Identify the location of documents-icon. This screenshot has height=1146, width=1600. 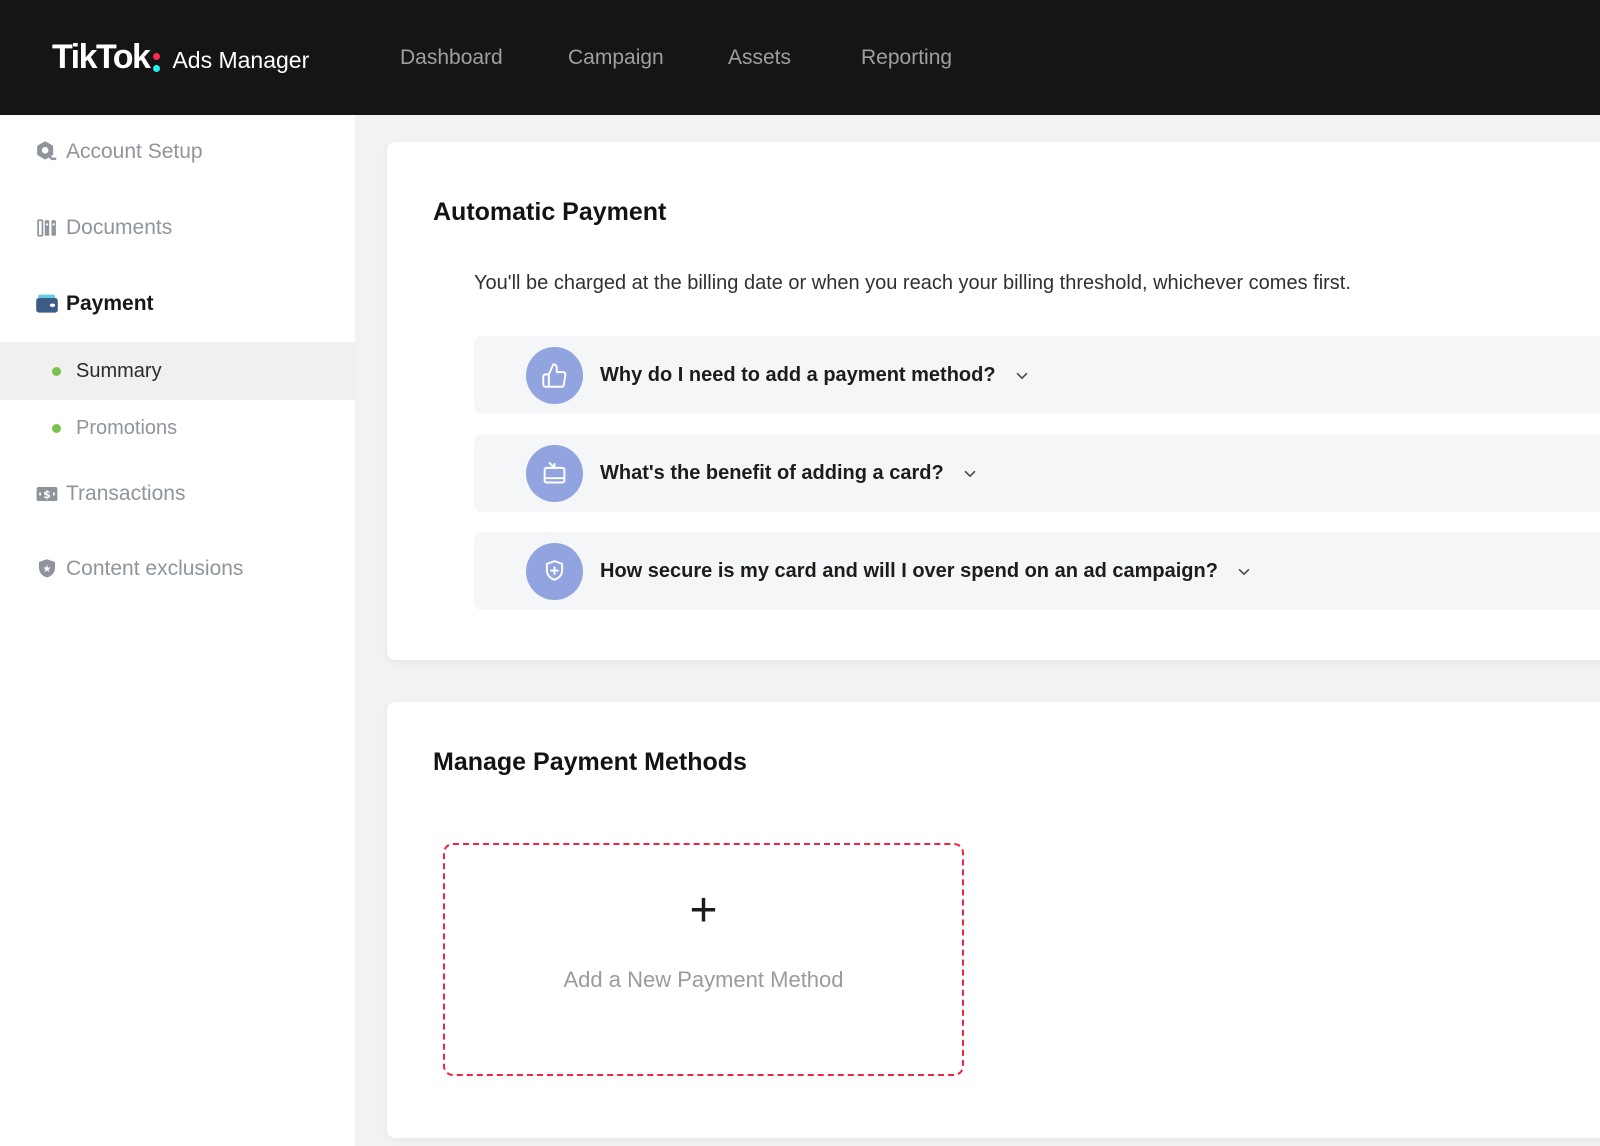
(47, 228).